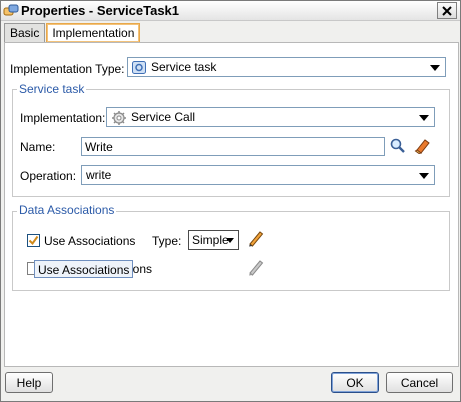  What do you see at coordinates (286, 67) in the screenshot?
I see `implementation-type-select: Service task` at bounding box center [286, 67].